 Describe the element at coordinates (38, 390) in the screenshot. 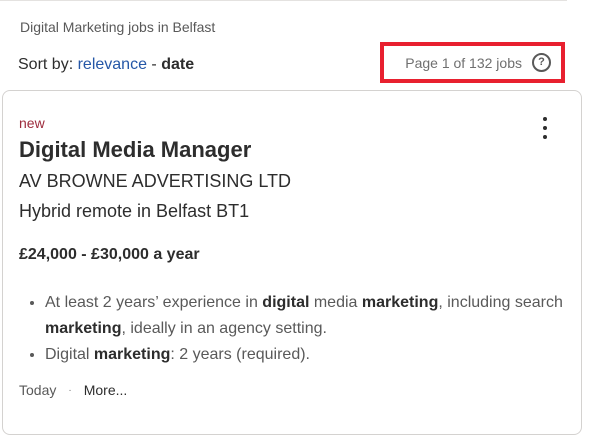

I see `posted-date: Today` at that location.